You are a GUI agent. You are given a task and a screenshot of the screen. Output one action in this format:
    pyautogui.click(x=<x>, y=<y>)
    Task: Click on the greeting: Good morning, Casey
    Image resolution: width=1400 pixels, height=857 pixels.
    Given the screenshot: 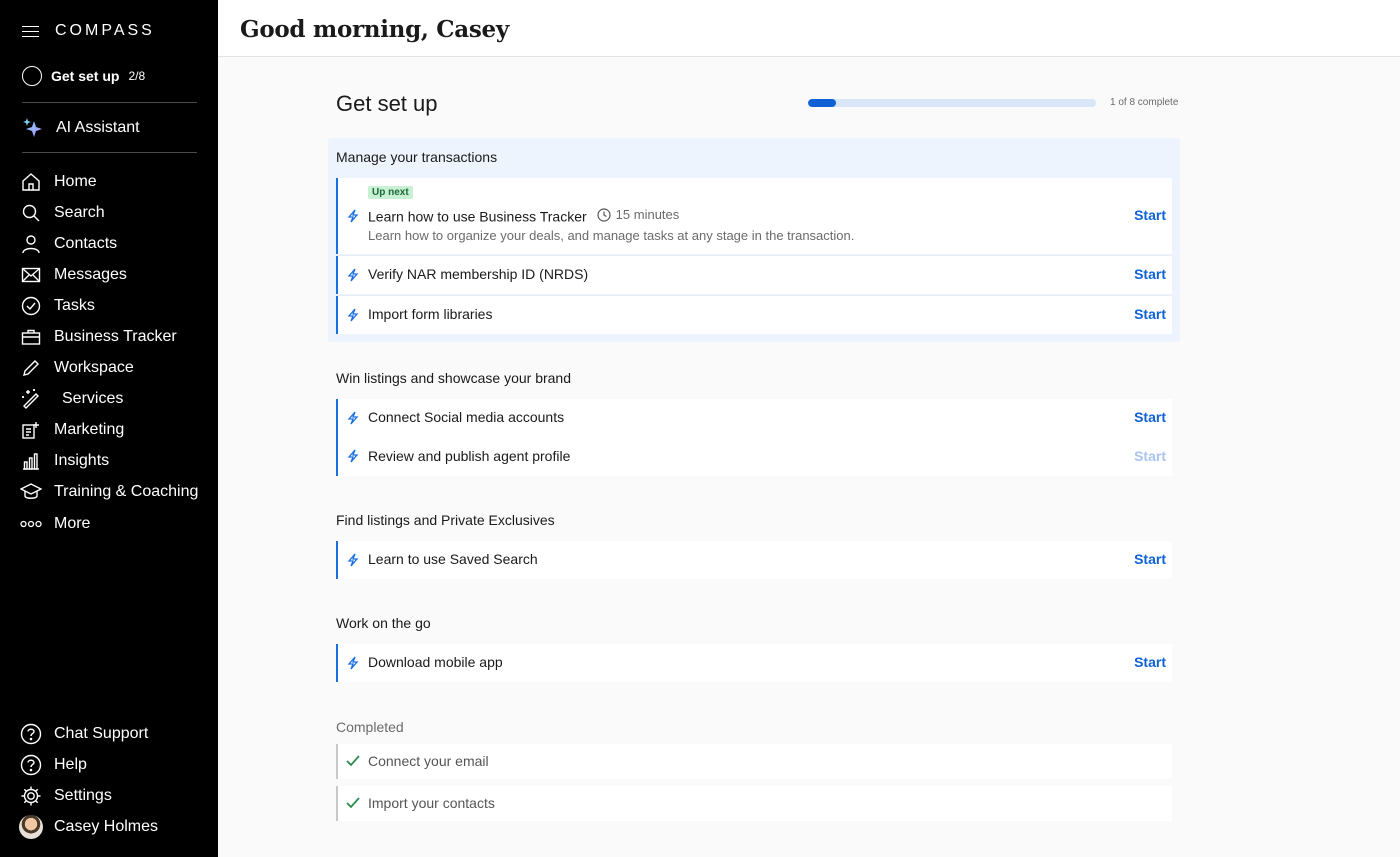 What is the action you would take?
    pyautogui.click(x=374, y=29)
    